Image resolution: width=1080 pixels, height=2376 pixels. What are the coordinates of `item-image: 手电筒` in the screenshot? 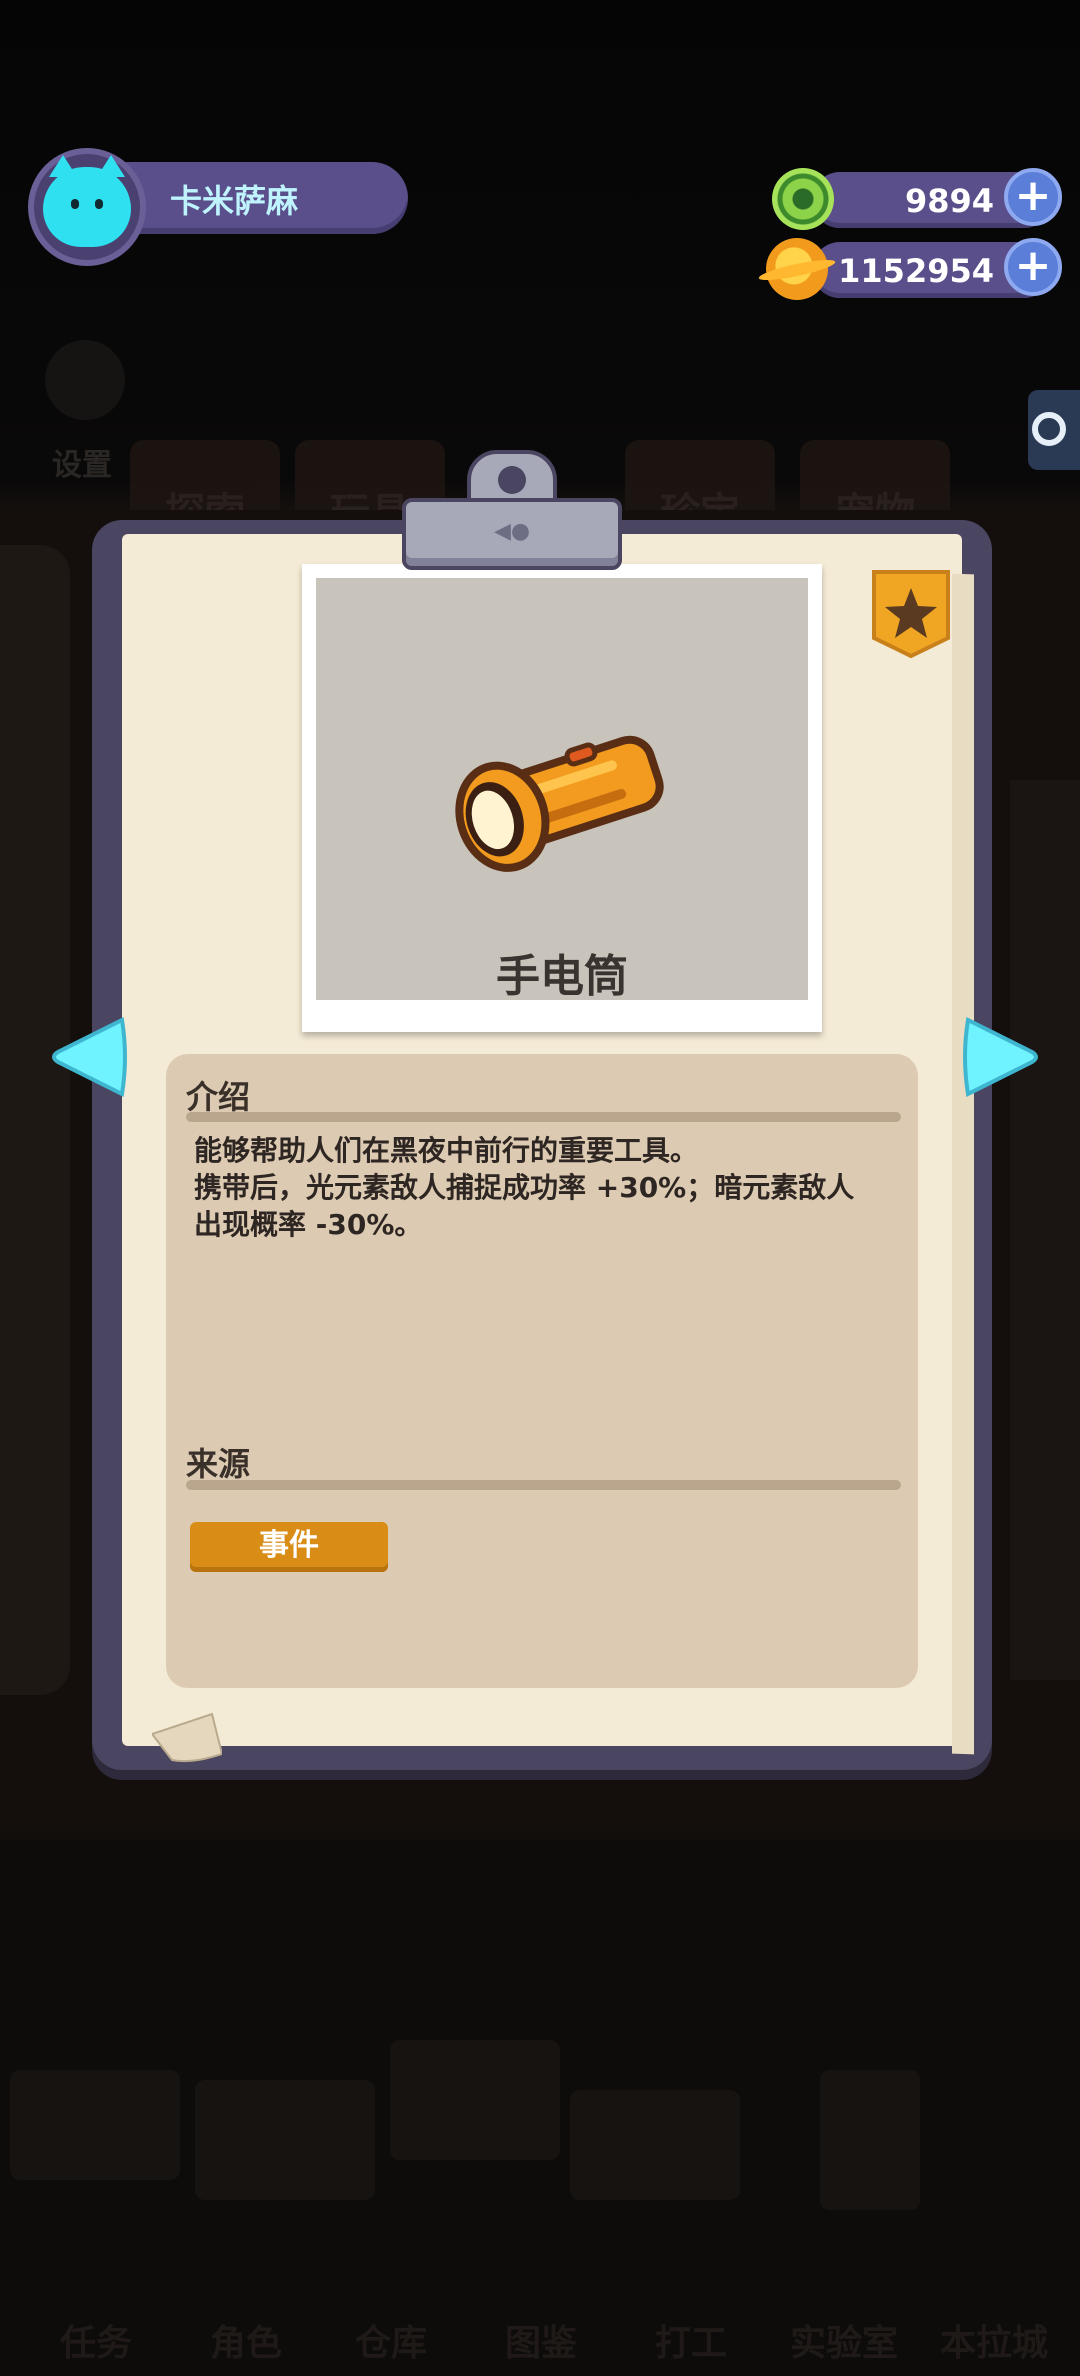 It's located at (562, 790).